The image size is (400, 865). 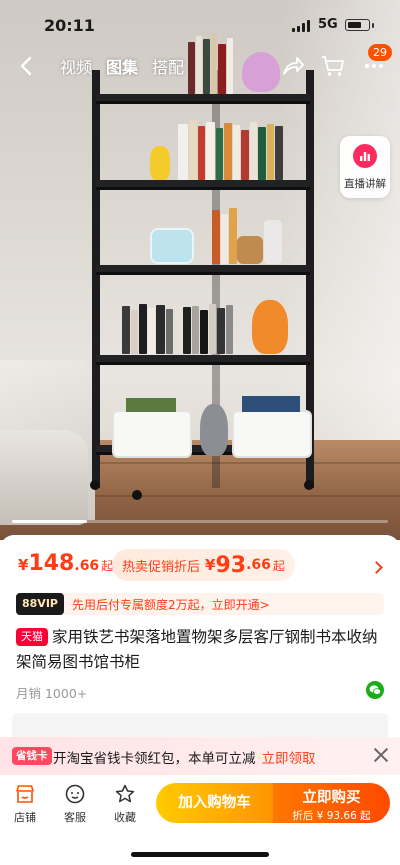 What do you see at coordinates (278, 565) in the screenshot?
I see `promo-suffix: 起` at bounding box center [278, 565].